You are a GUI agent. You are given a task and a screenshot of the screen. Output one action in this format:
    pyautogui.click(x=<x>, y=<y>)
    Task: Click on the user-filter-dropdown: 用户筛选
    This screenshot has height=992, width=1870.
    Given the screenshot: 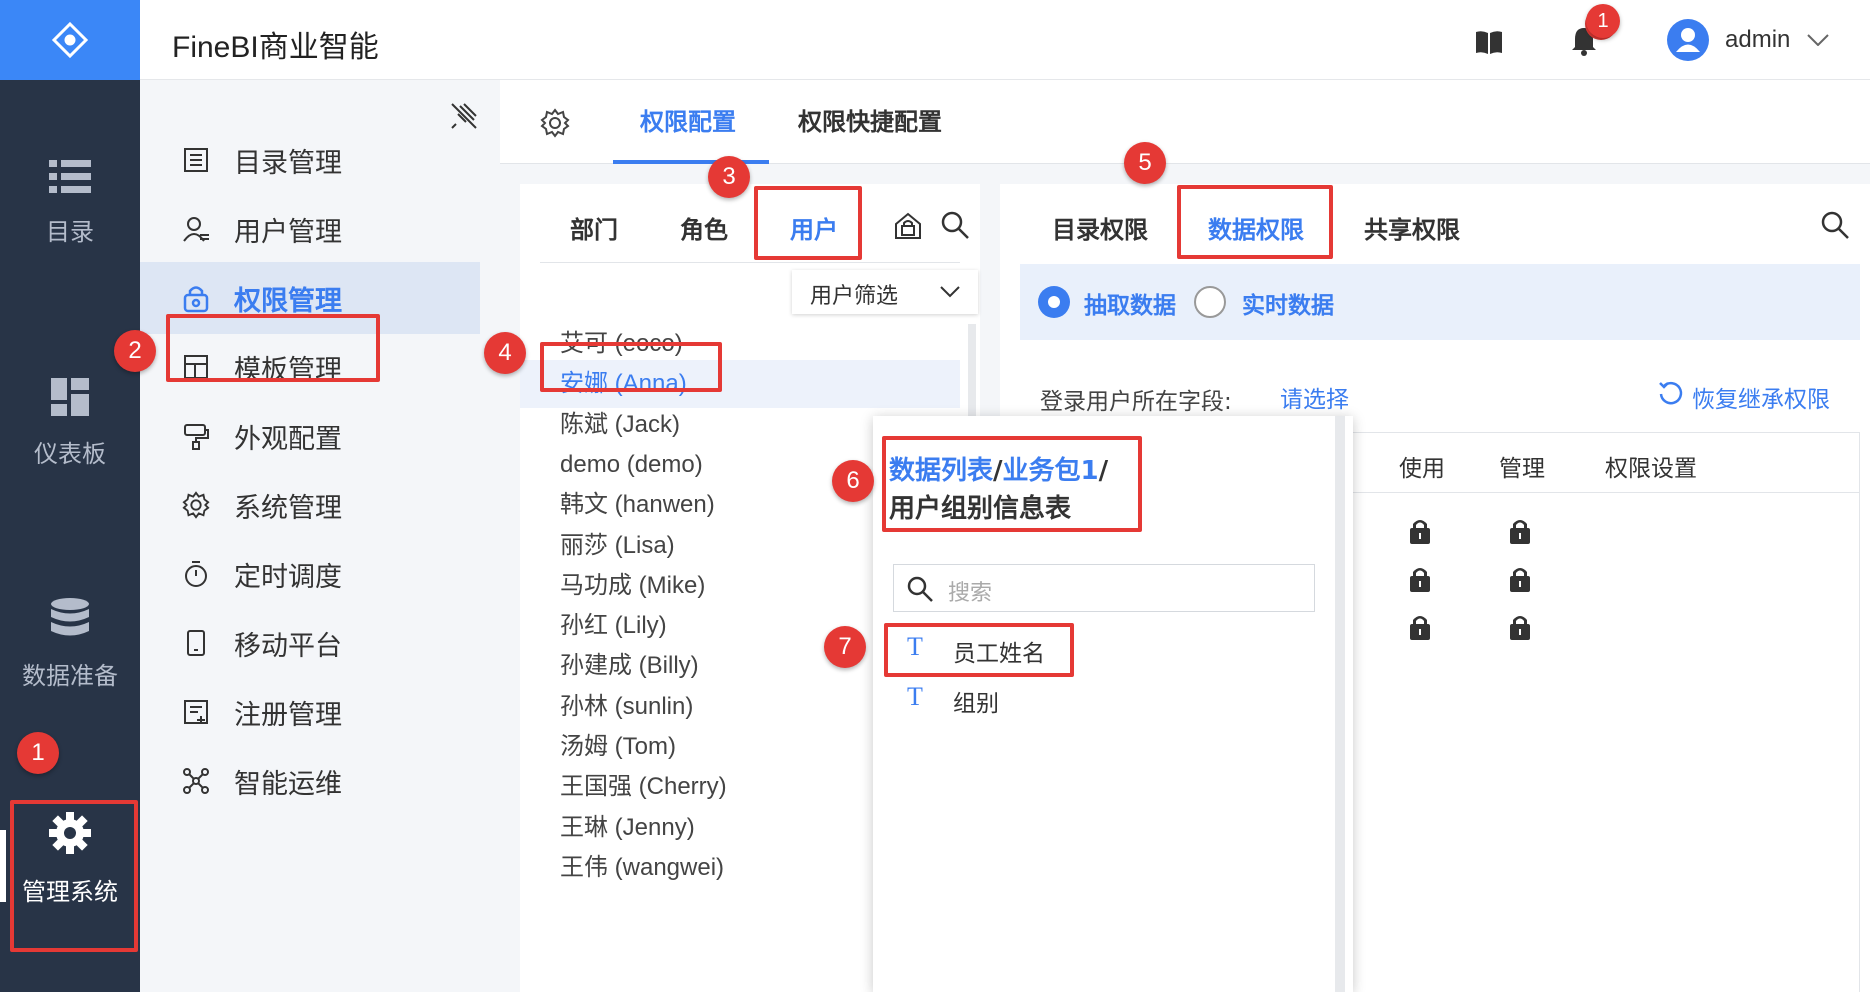 What is the action you would take?
    pyautogui.click(x=885, y=292)
    